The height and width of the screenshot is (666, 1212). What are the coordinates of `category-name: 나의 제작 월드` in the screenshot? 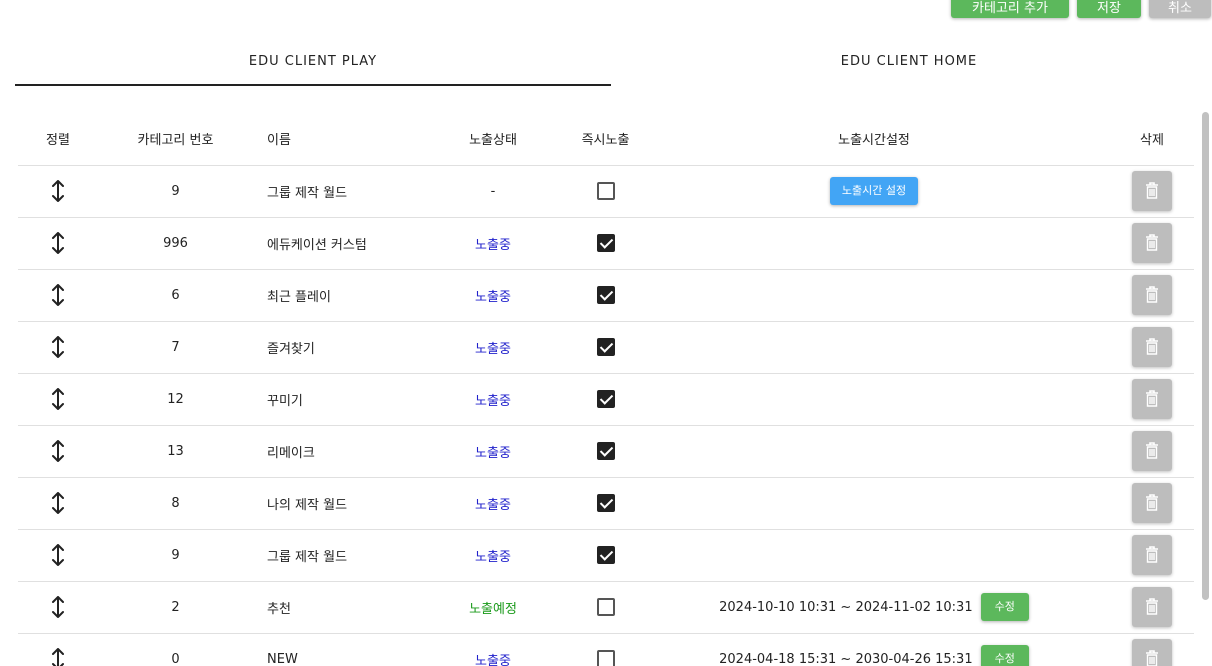 It's located at (333, 503).